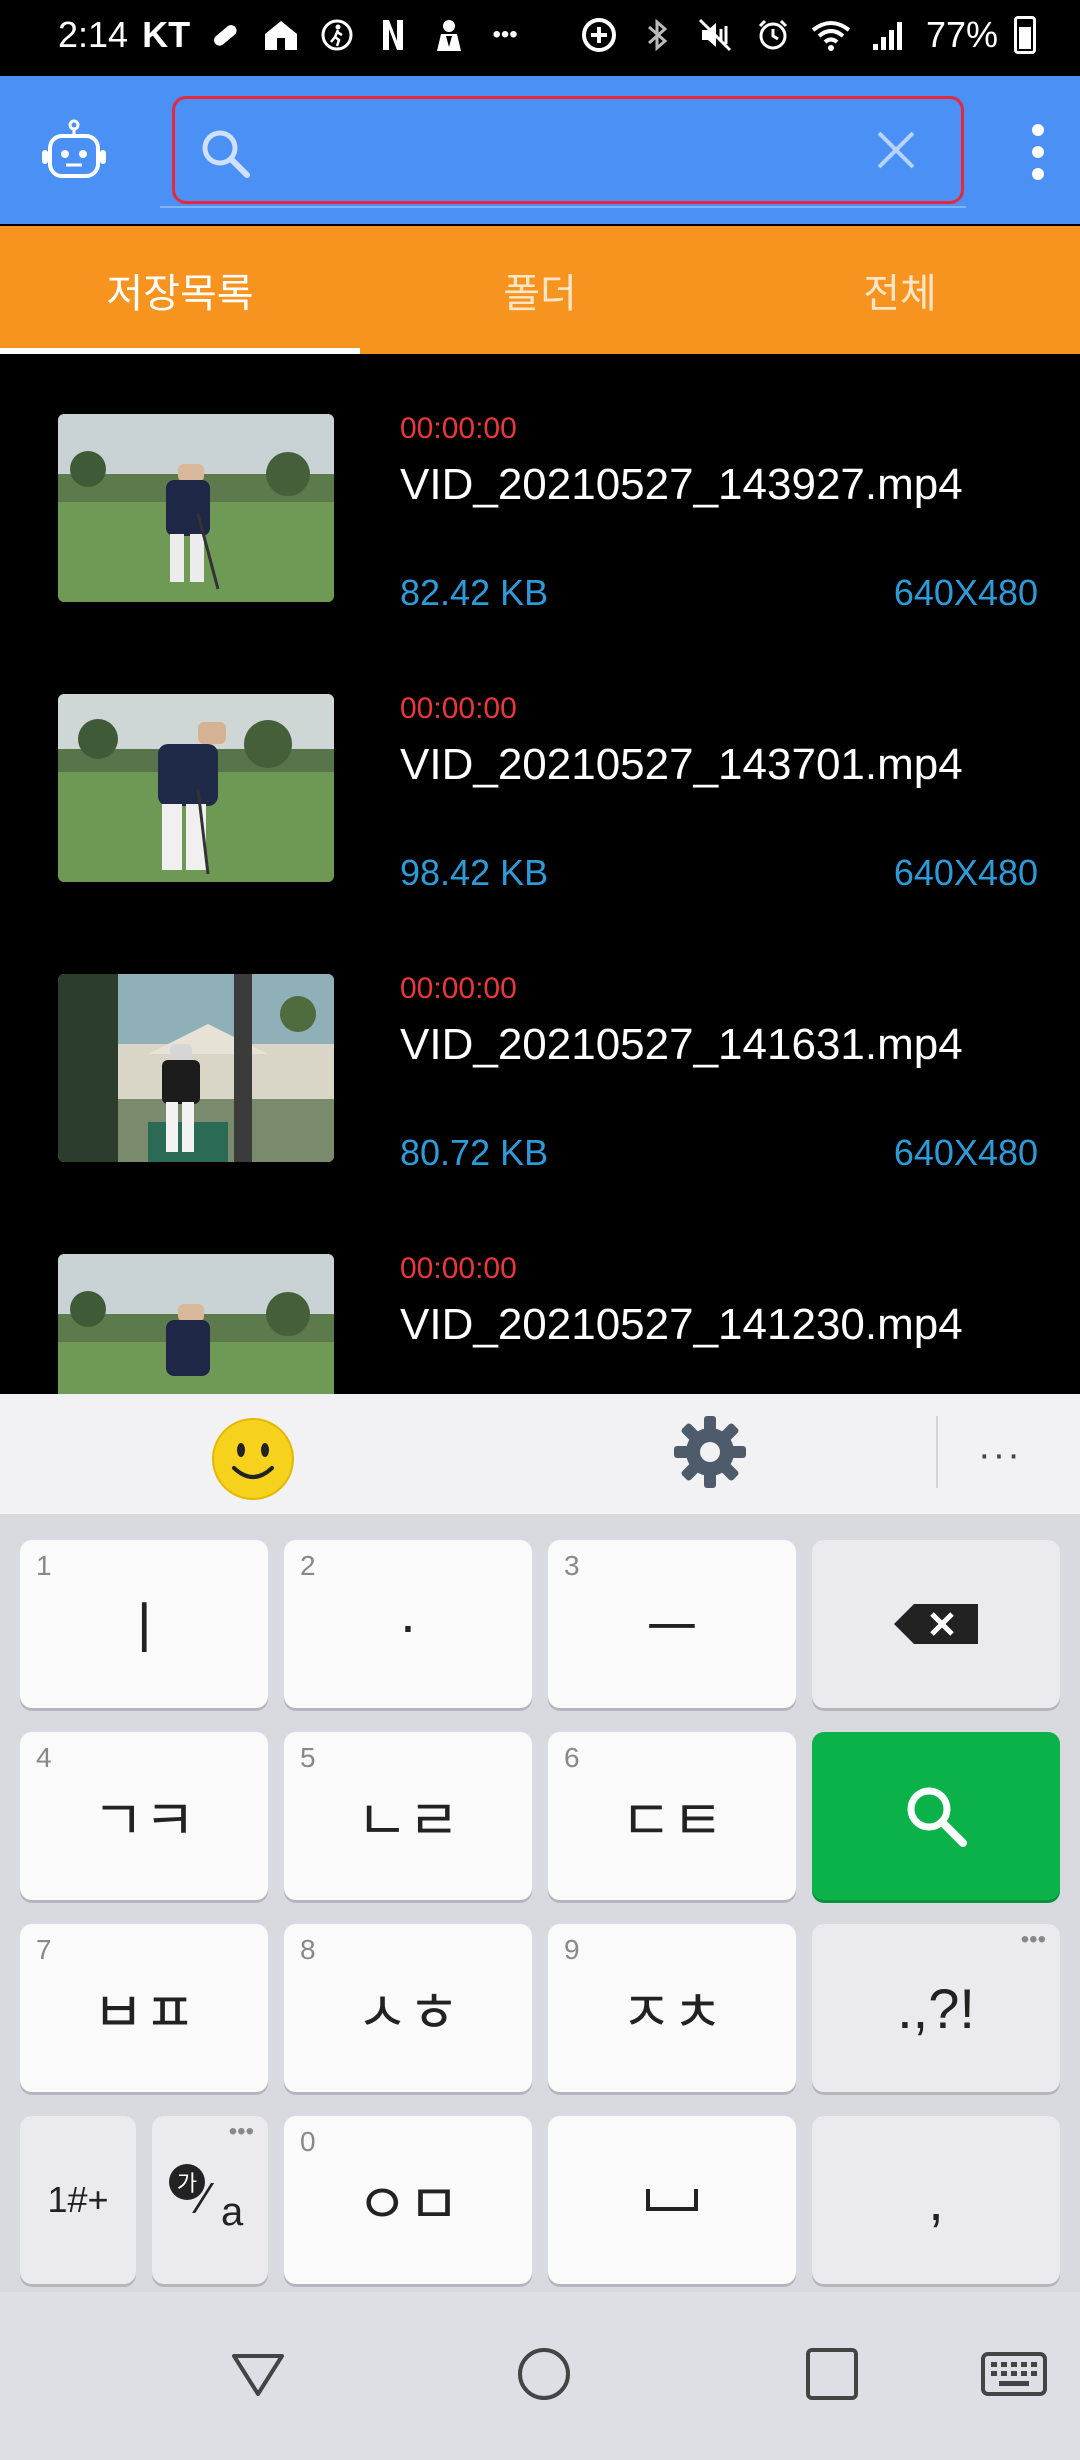  I want to click on video-item: 00:00:00 VID_20210527_141230.mp4, so click(540, 1294).